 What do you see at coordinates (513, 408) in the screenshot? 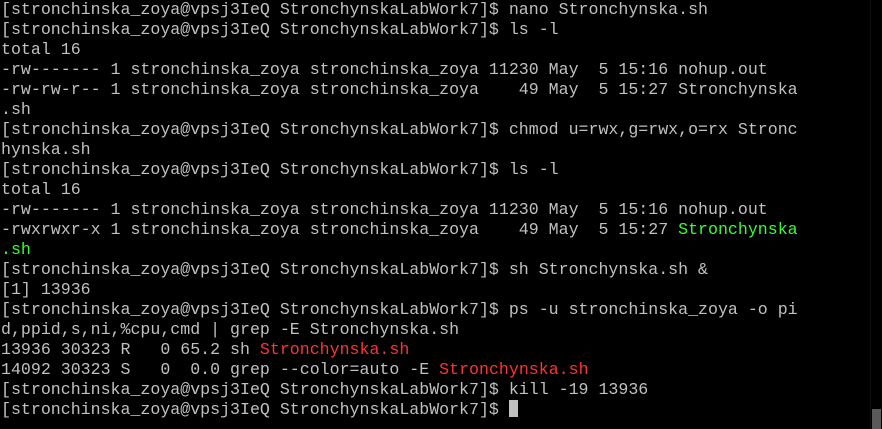
I see `block-cursor-icon` at bounding box center [513, 408].